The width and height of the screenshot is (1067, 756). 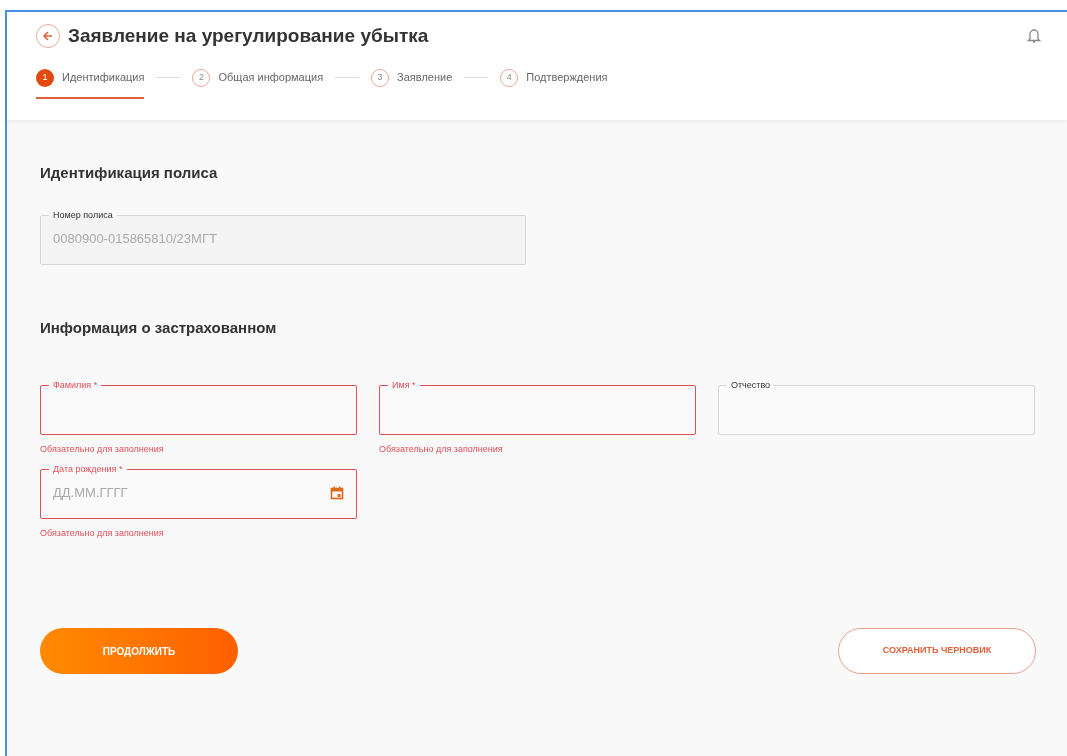 What do you see at coordinates (191, 493) in the screenshot?
I see `date-input: ДД.ММ.ГГГГ` at bounding box center [191, 493].